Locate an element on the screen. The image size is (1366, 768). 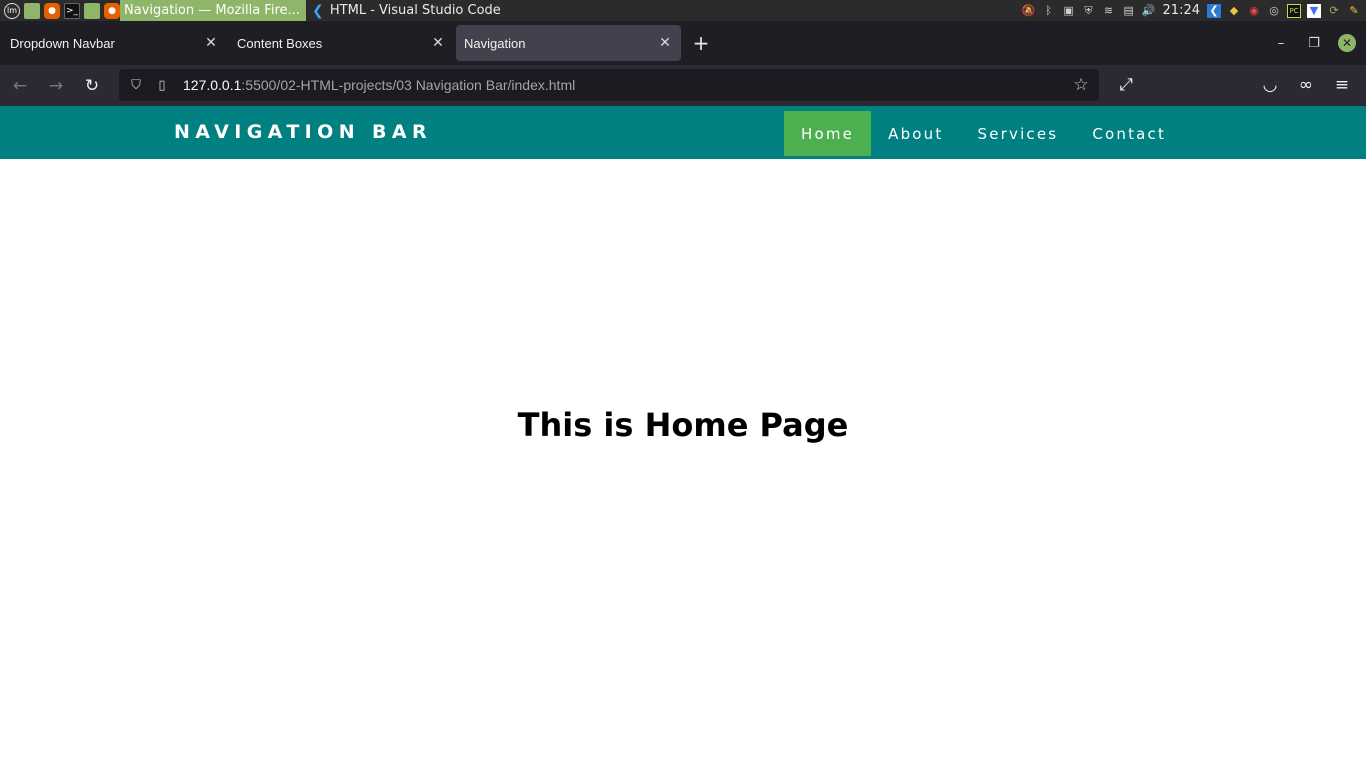
python-icon: ◆ is located at coordinates (1234, 11).